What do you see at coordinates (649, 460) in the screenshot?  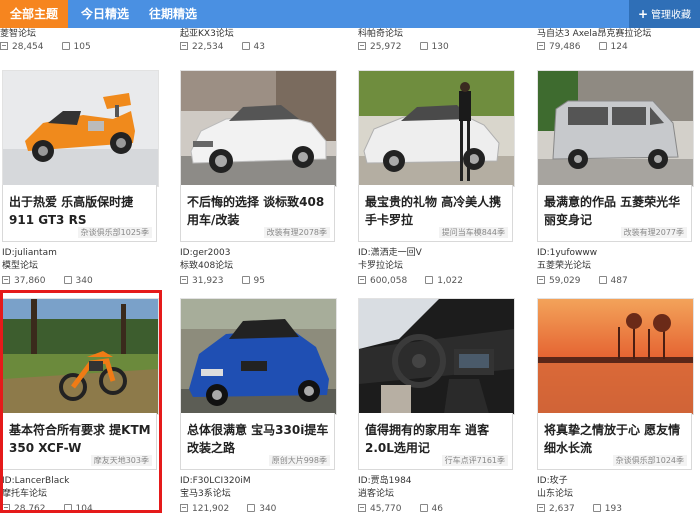 I see `topic-tag: 杂谈俱乐部1024季` at bounding box center [649, 460].